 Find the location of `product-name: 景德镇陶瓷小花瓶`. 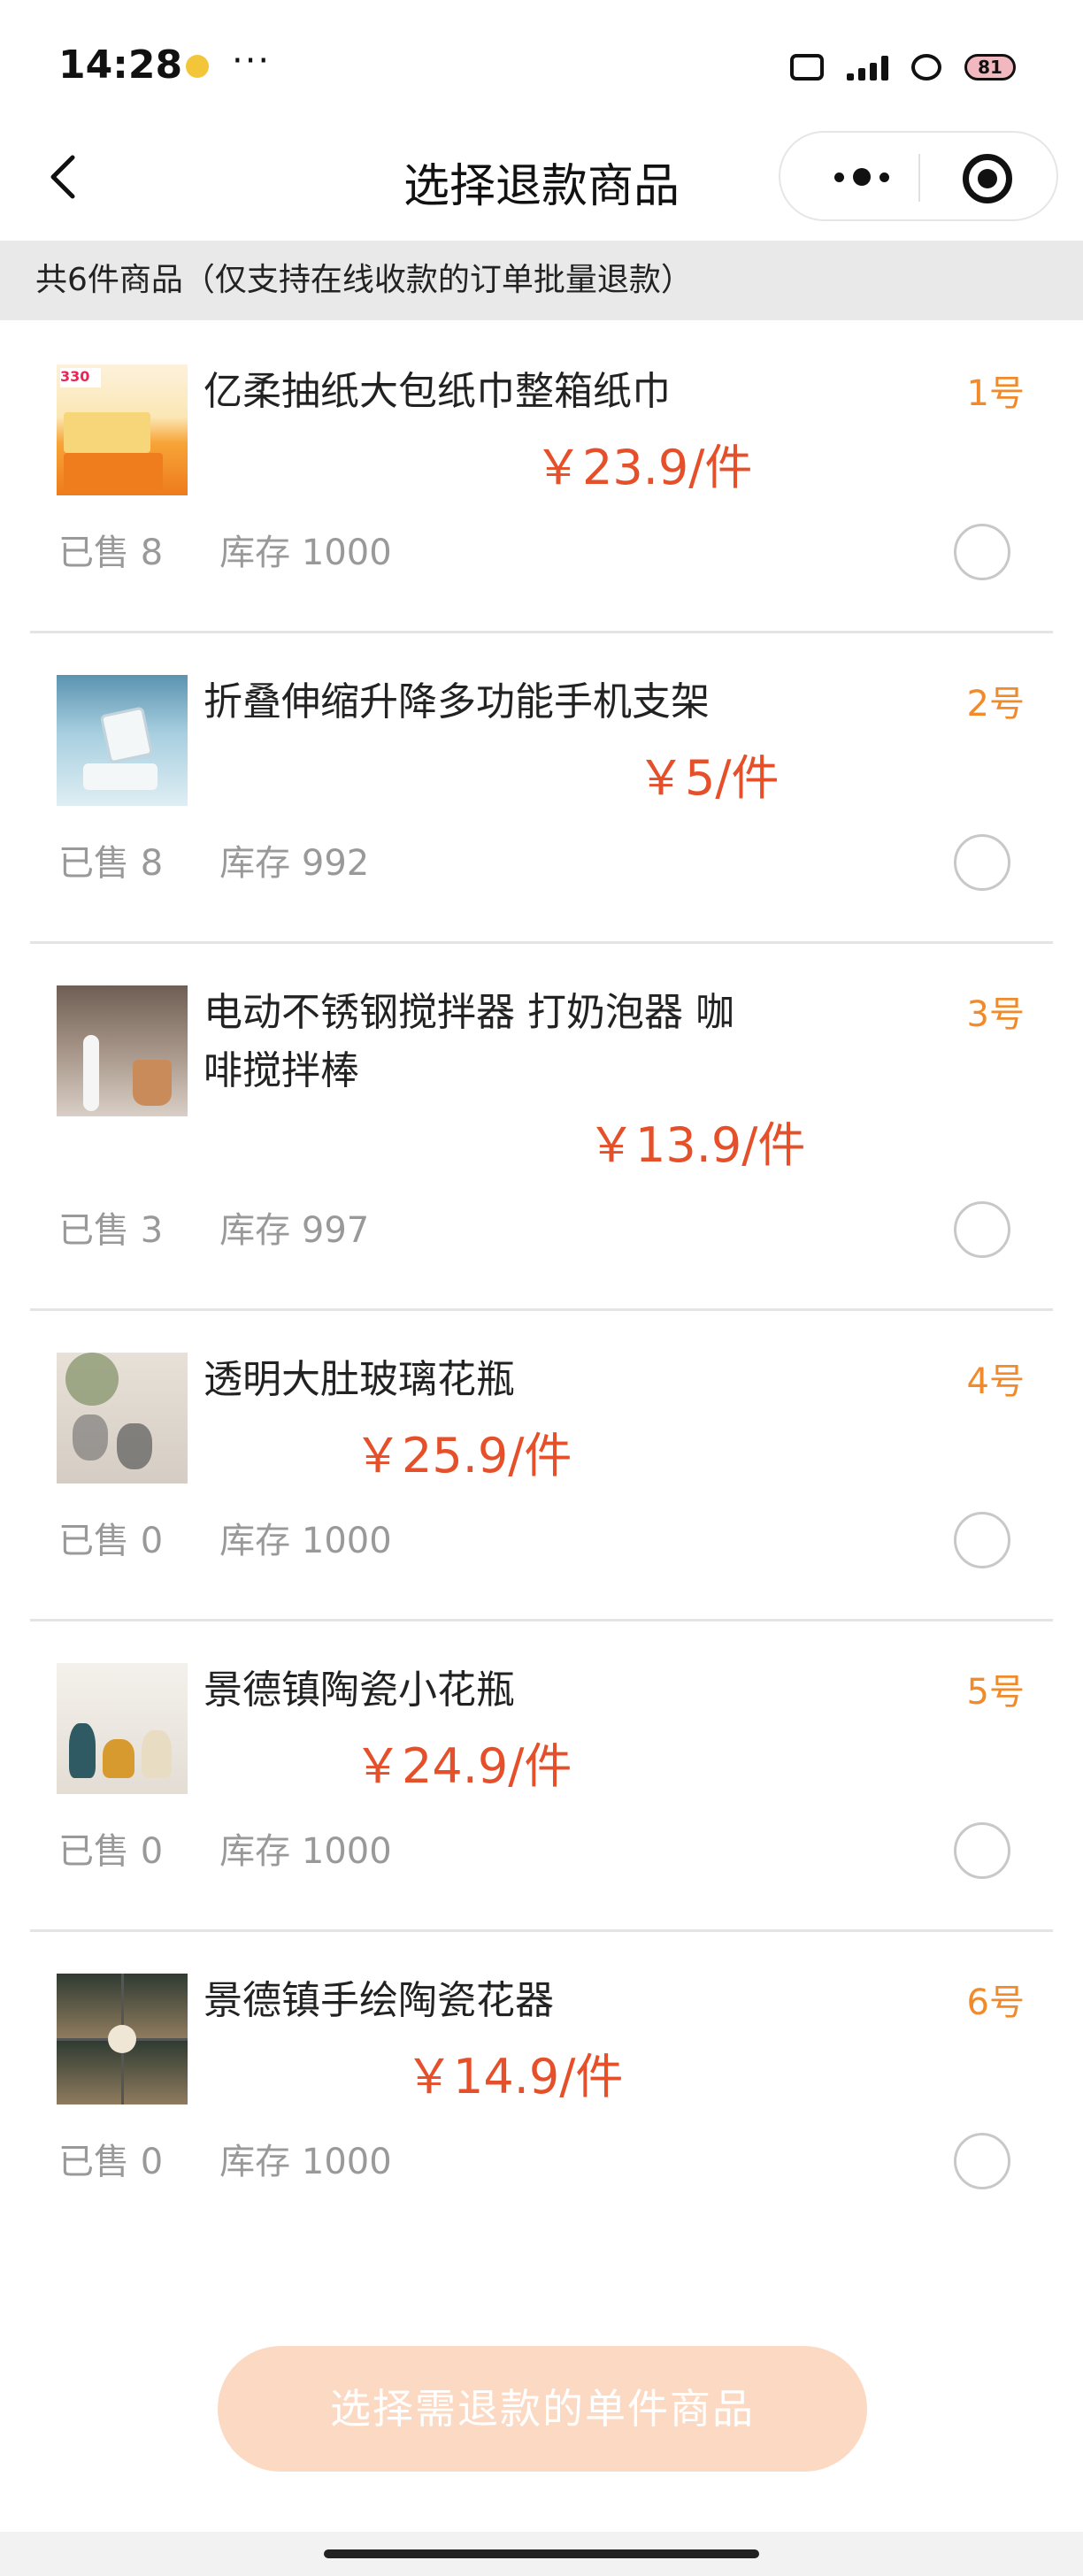

product-name: 景德镇陶瓷小花瓶 is located at coordinates (359, 1690).